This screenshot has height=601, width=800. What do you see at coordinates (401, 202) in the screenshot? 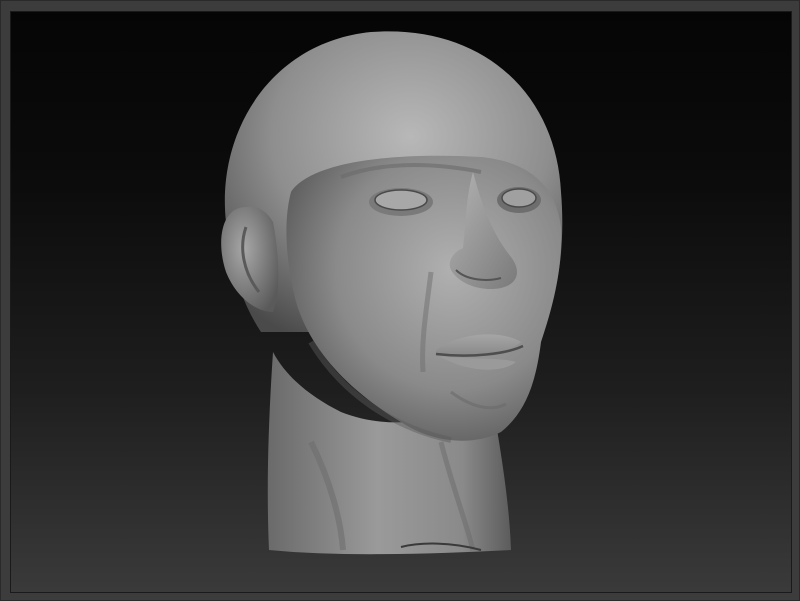
I see `left-eye` at bounding box center [401, 202].